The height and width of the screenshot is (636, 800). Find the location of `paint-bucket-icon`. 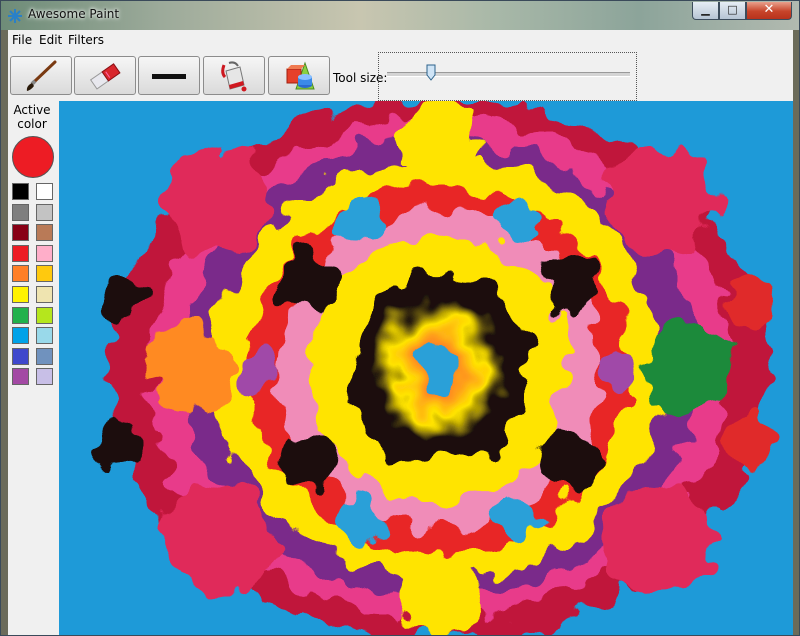

paint-bucket-icon is located at coordinates (234, 75).